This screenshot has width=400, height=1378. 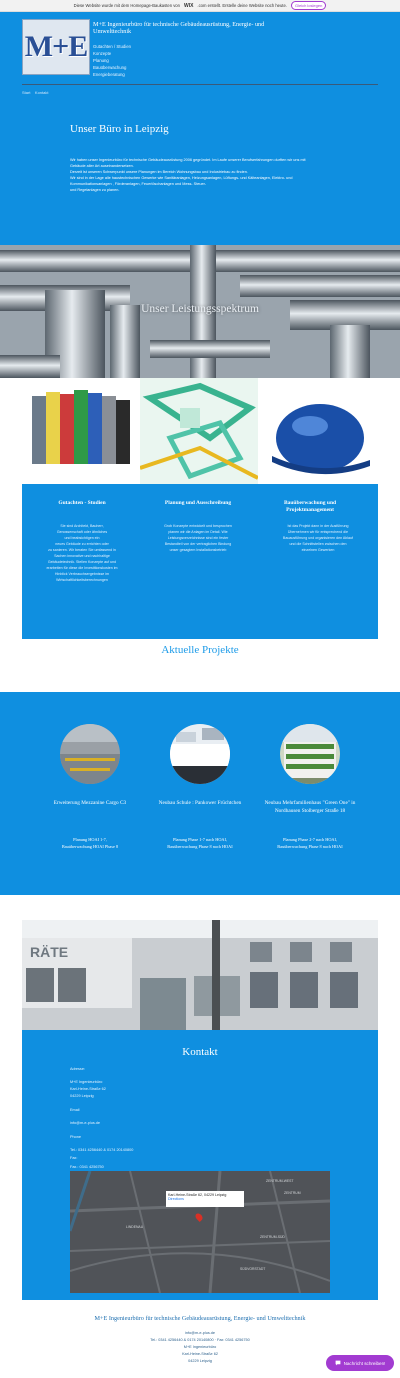 I want to click on about-line-6: und Regelanlagen zu planen., so click(x=95, y=190).